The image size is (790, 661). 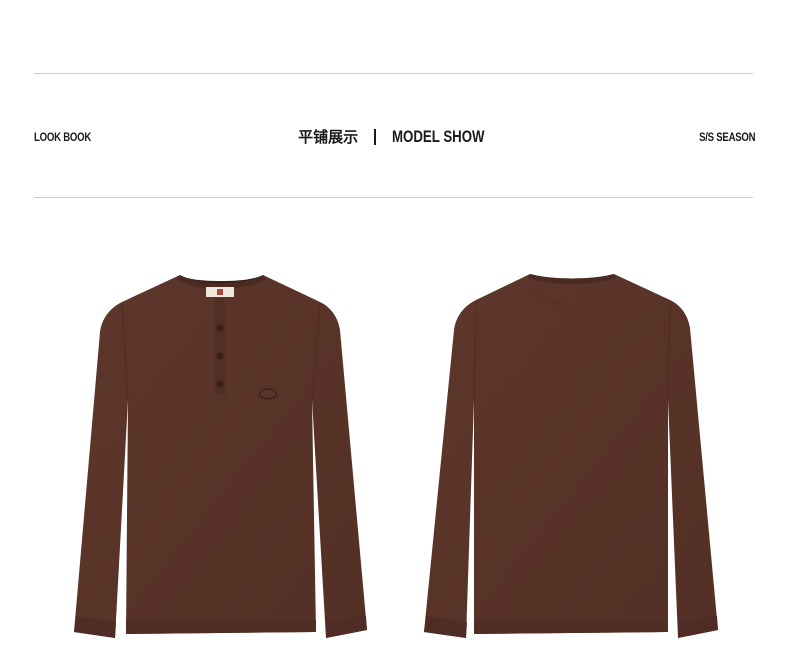 What do you see at coordinates (438, 136) in the screenshot?
I see `title-en: MODEL SHOW` at bounding box center [438, 136].